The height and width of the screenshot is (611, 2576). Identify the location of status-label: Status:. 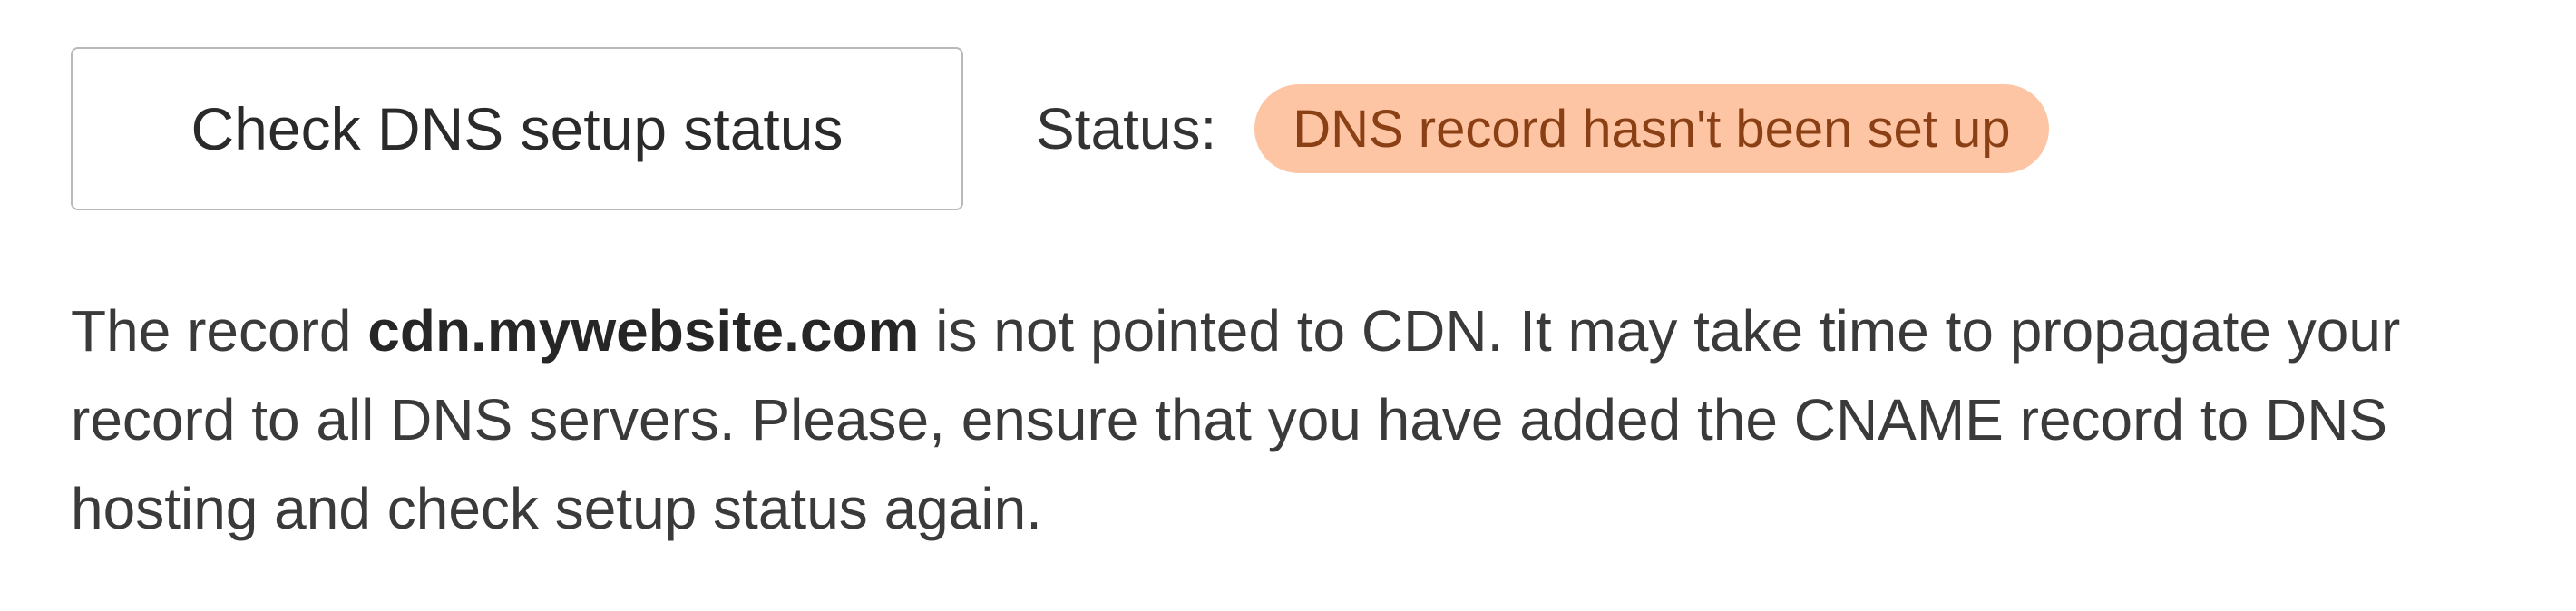
(1126, 129).